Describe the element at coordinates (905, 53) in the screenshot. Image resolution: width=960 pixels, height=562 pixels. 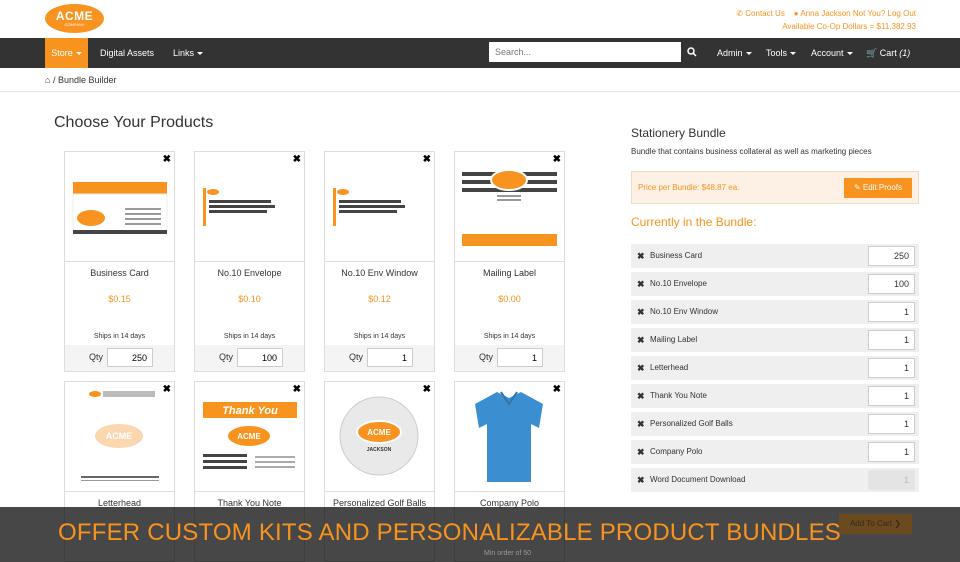
I see `cart-count: (1)` at that location.